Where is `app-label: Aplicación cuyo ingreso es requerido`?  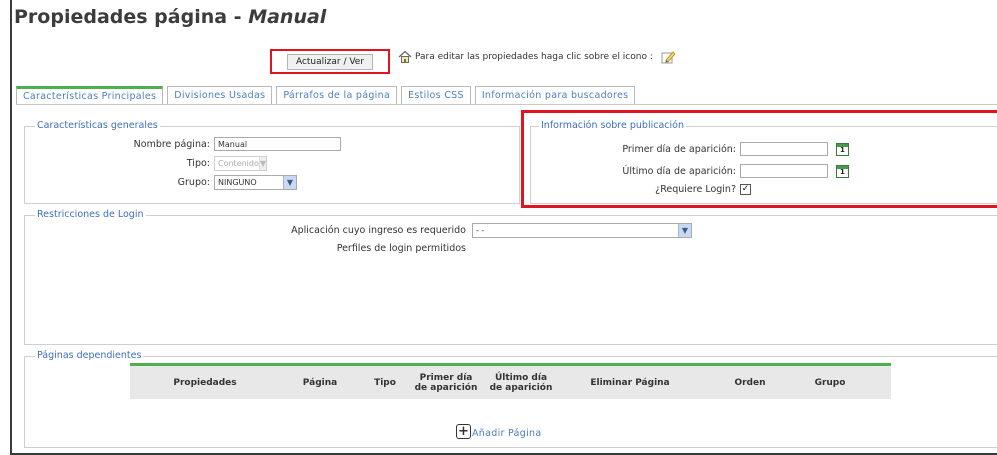
app-label: Aplicación cuyo ingreso es requerido is located at coordinates (378, 230).